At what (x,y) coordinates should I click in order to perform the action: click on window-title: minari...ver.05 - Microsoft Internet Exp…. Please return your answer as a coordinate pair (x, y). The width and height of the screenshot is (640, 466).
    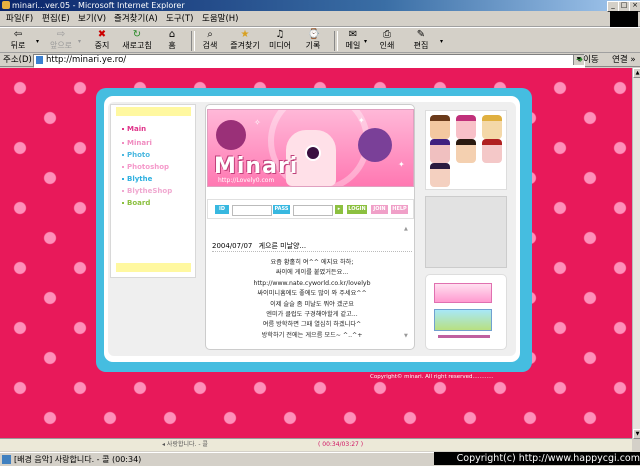
    Looking at the image, I should click on (98, 5).